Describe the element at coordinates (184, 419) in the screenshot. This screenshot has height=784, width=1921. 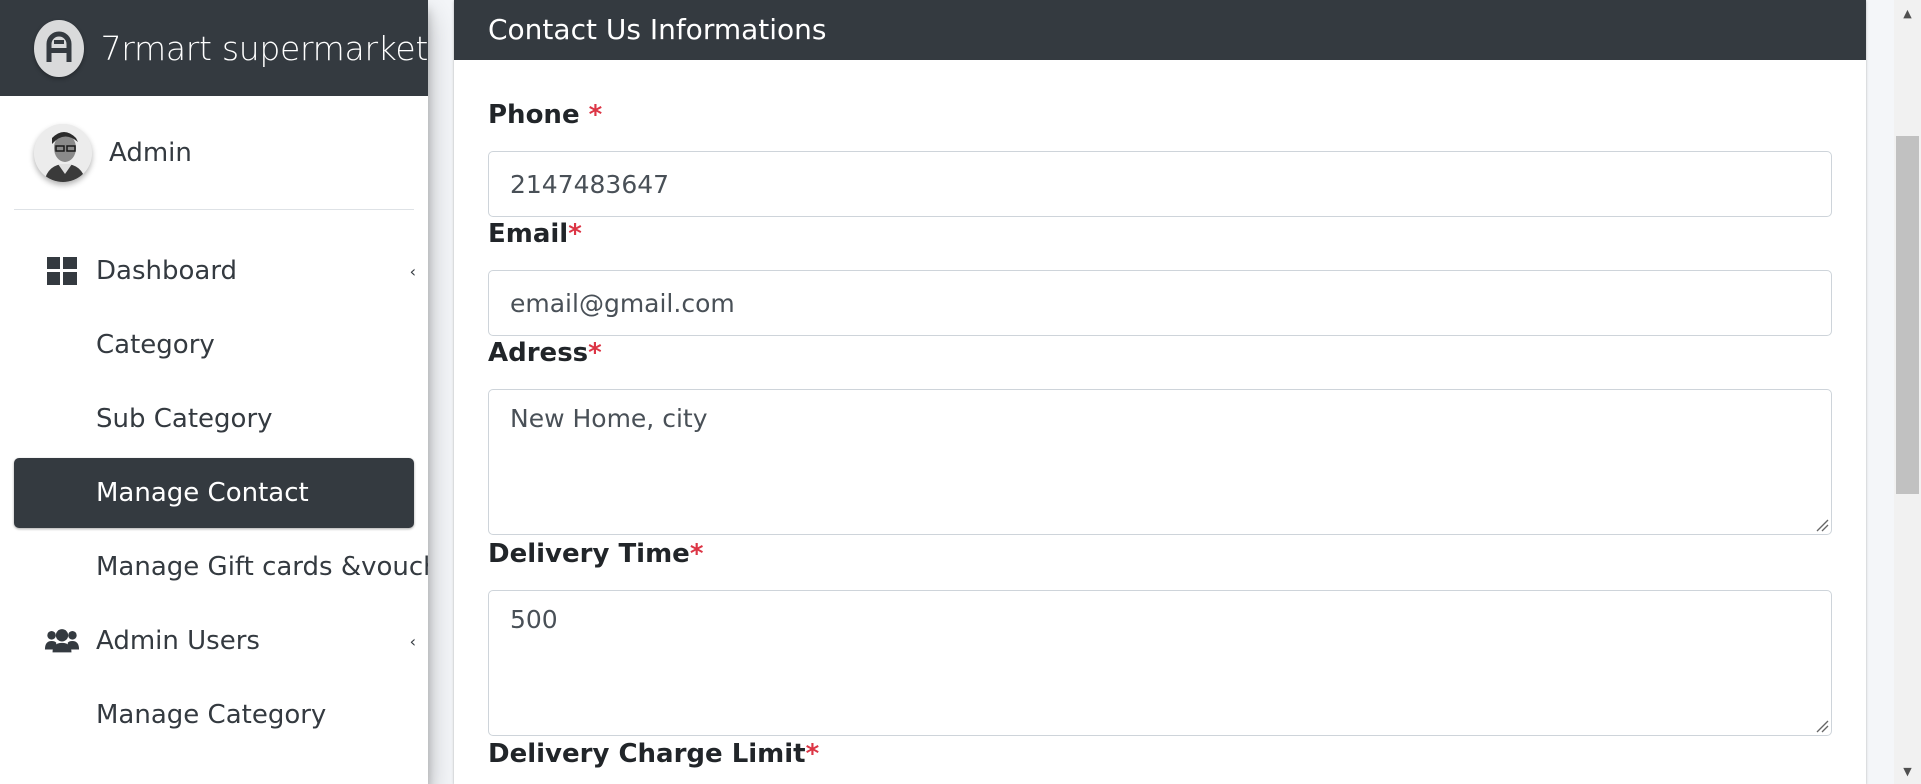
I see `sidebar-item-label: Sub Category` at that location.